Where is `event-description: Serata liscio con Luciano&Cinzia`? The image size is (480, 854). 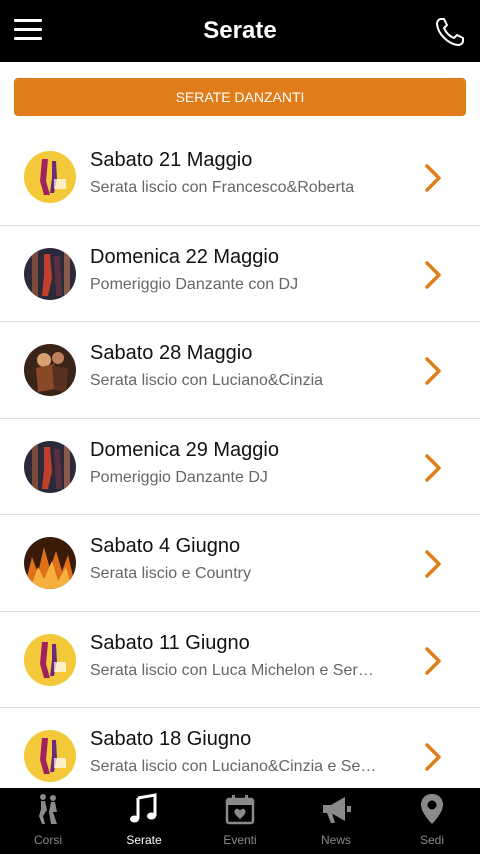 event-description: Serata liscio con Luciano&Cinzia is located at coordinates (207, 380).